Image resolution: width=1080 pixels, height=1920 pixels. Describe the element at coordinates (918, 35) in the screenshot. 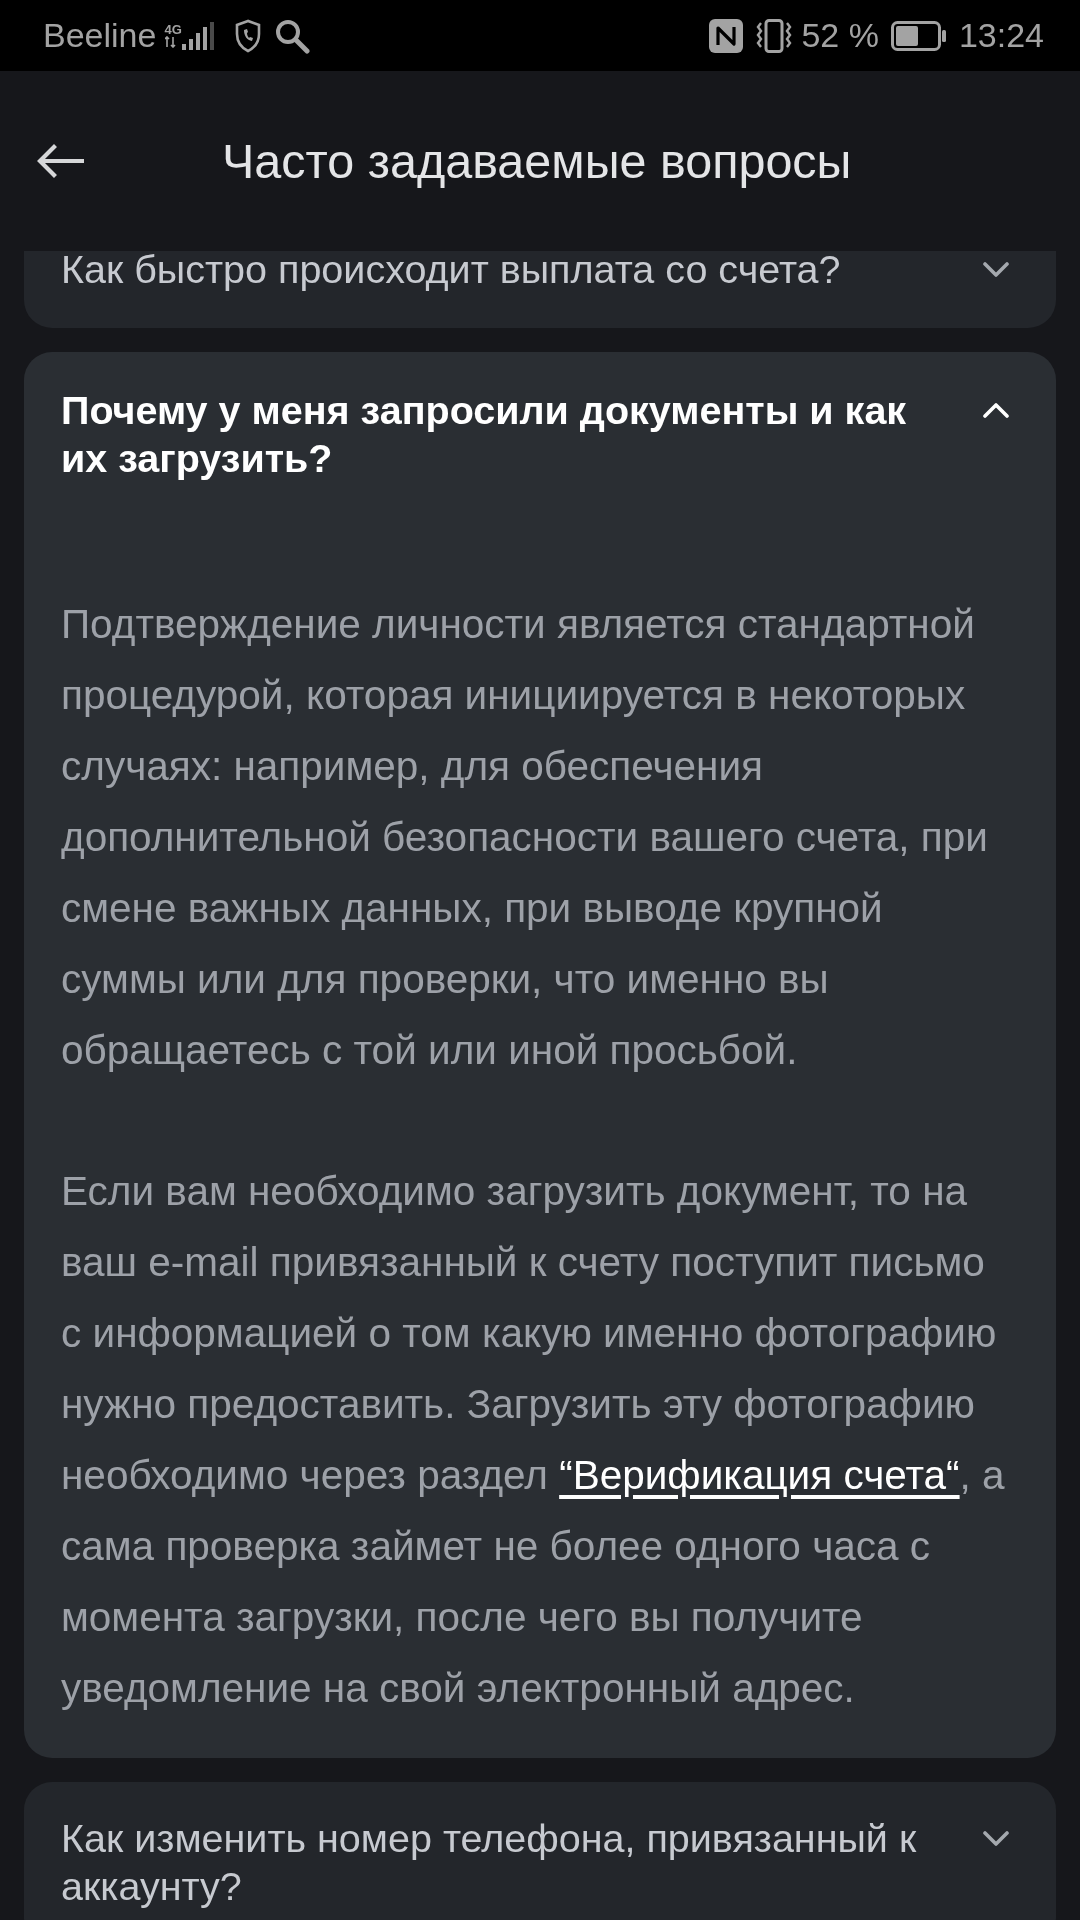

I see `battery-icon` at that location.